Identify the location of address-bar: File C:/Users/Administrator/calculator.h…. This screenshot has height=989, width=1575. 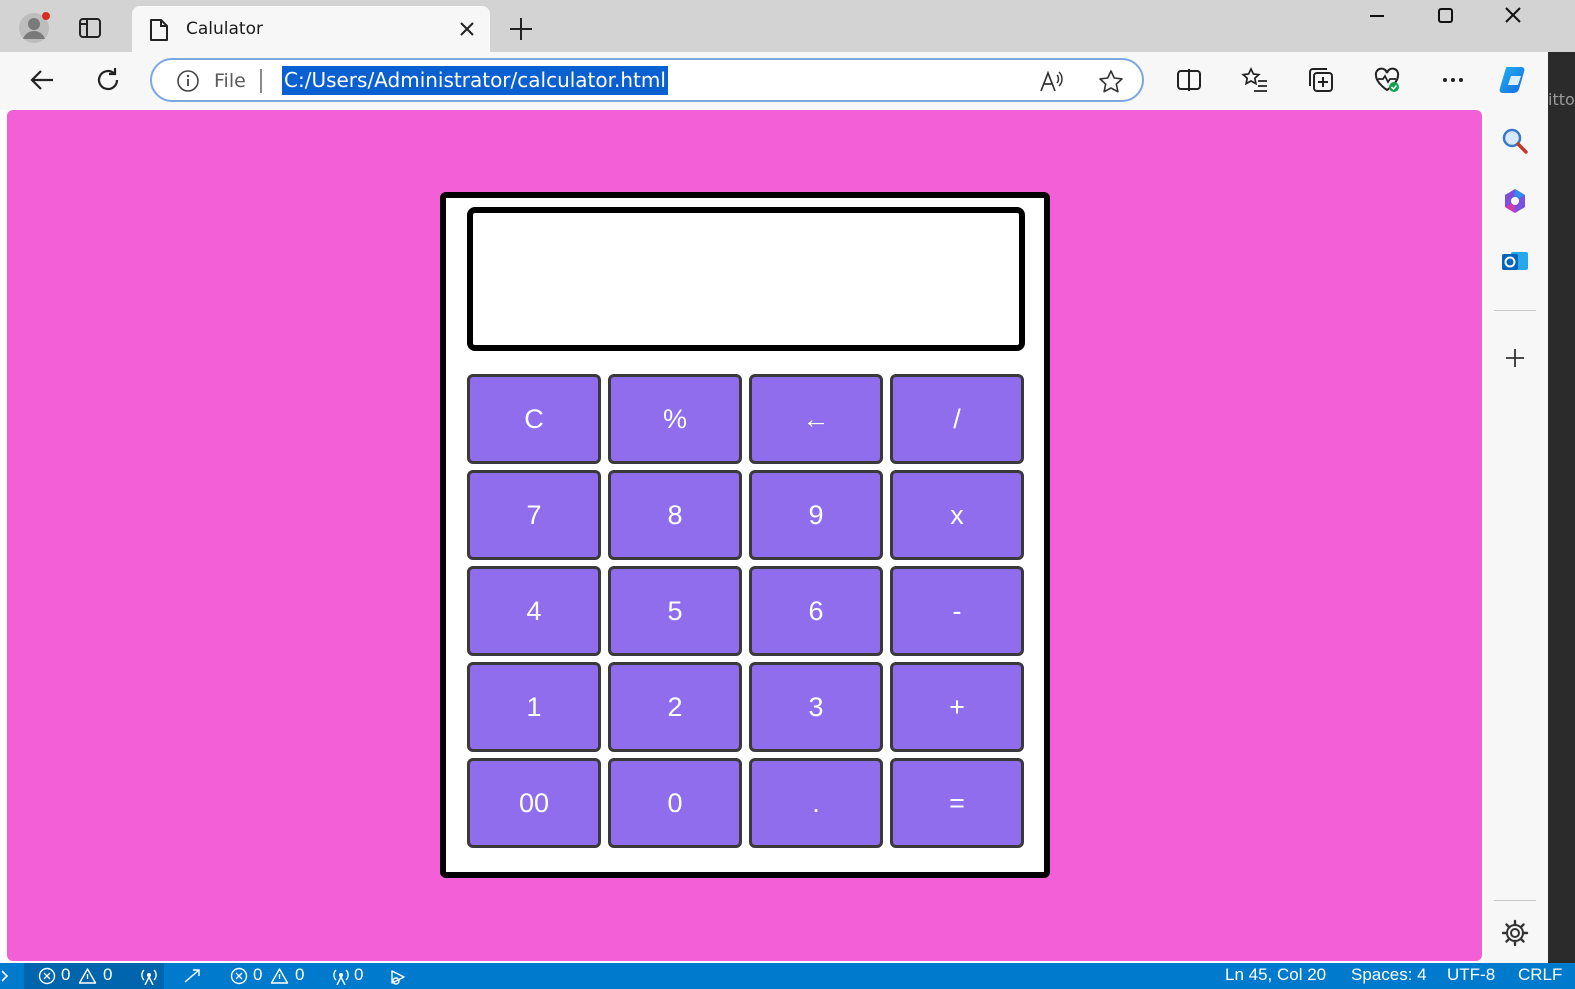
(647, 80).